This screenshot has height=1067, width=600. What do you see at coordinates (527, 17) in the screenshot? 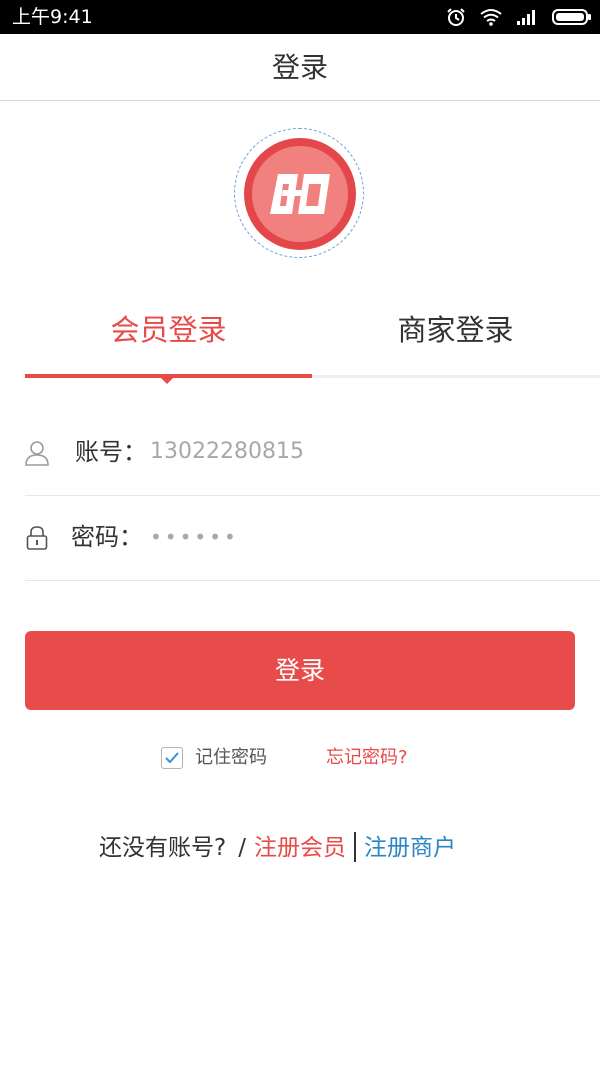
I see `signal-icon` at bounding box center [527, 17].